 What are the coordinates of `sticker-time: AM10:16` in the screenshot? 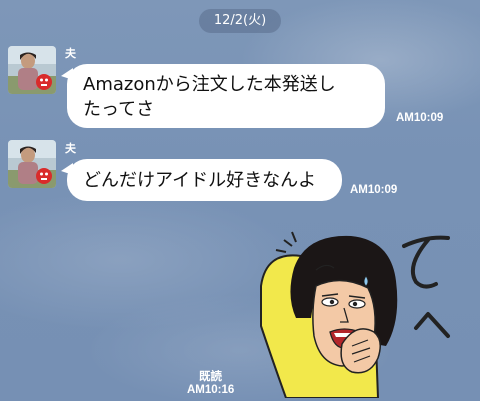 It's located at (211, 390).